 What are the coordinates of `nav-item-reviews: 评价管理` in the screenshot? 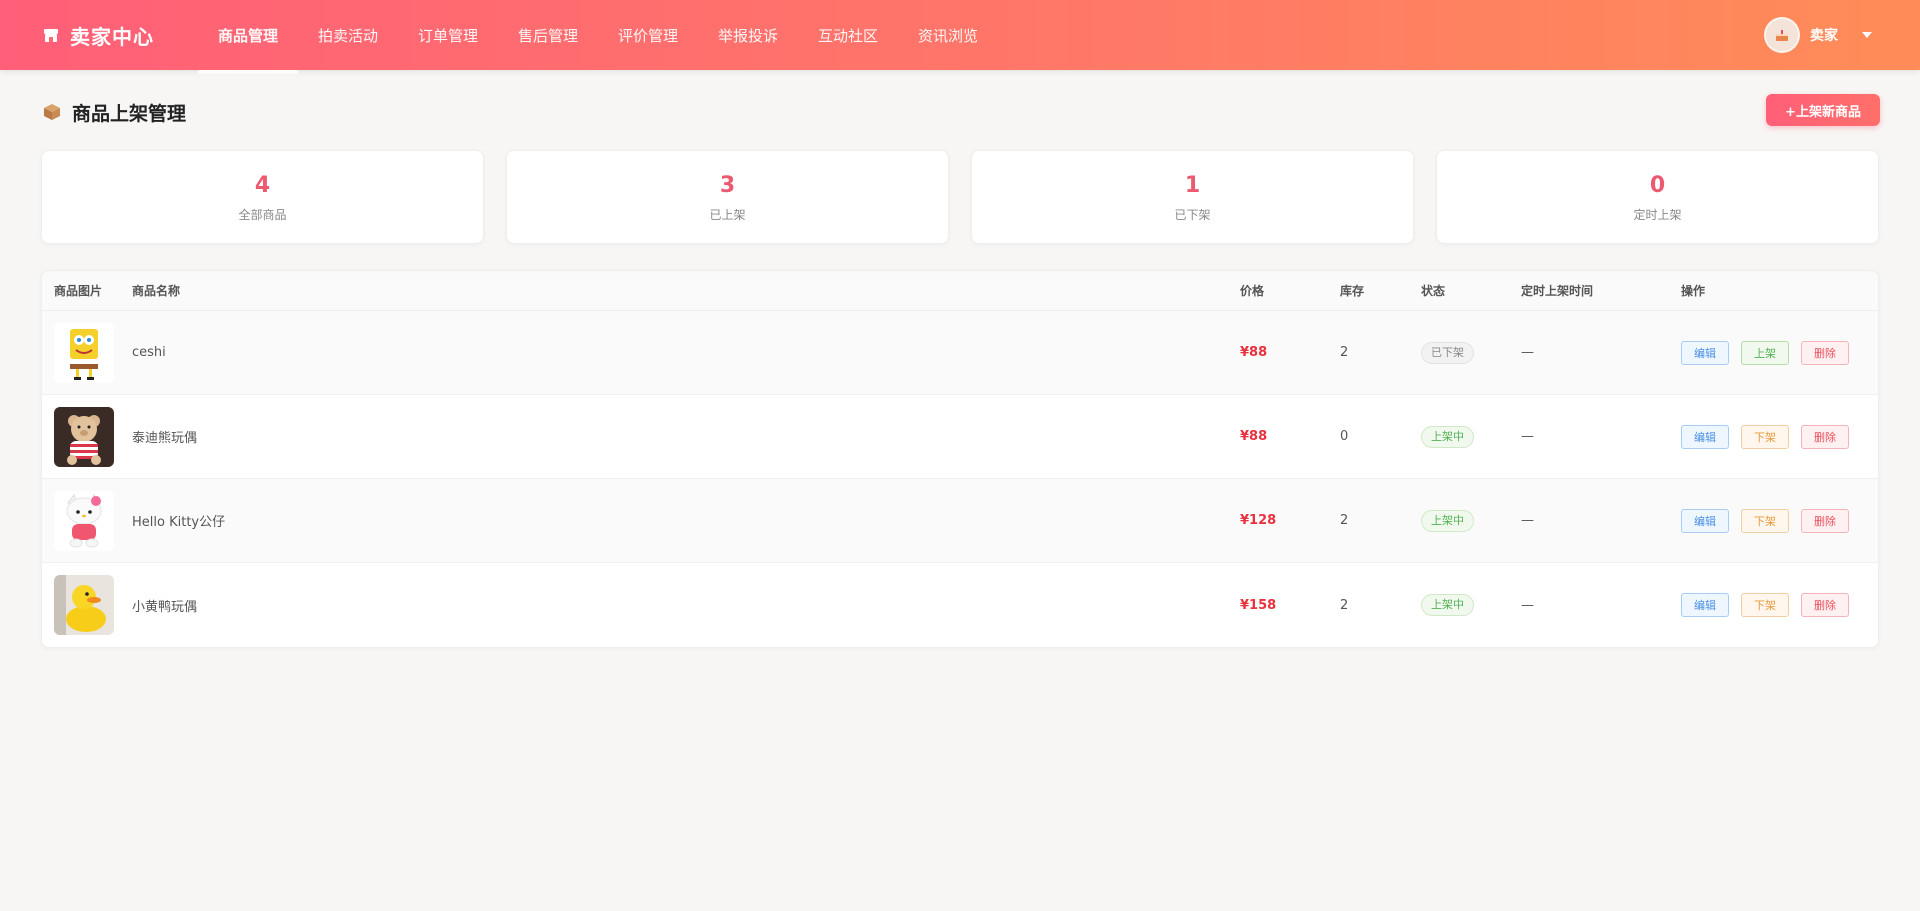 It's located at (648, 35).